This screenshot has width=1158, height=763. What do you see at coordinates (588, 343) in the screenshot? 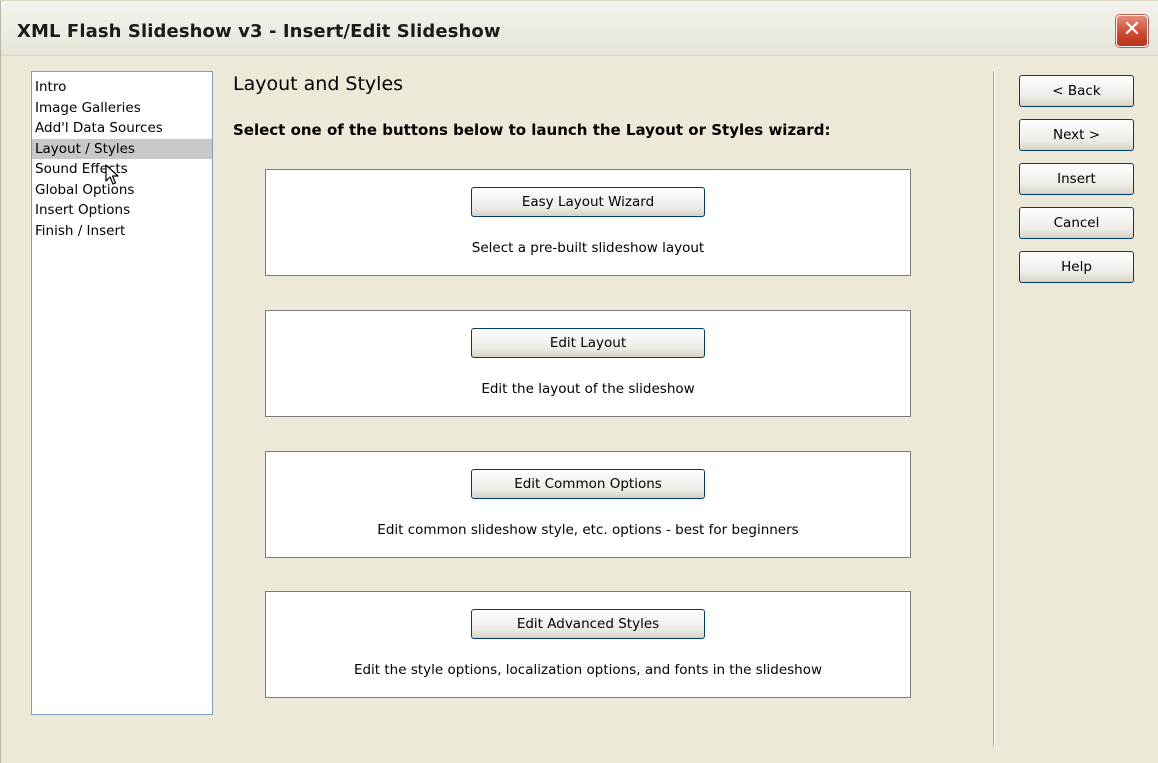
I see `edit-layout-button: Edit Layout` at bounding box center [588, 343].